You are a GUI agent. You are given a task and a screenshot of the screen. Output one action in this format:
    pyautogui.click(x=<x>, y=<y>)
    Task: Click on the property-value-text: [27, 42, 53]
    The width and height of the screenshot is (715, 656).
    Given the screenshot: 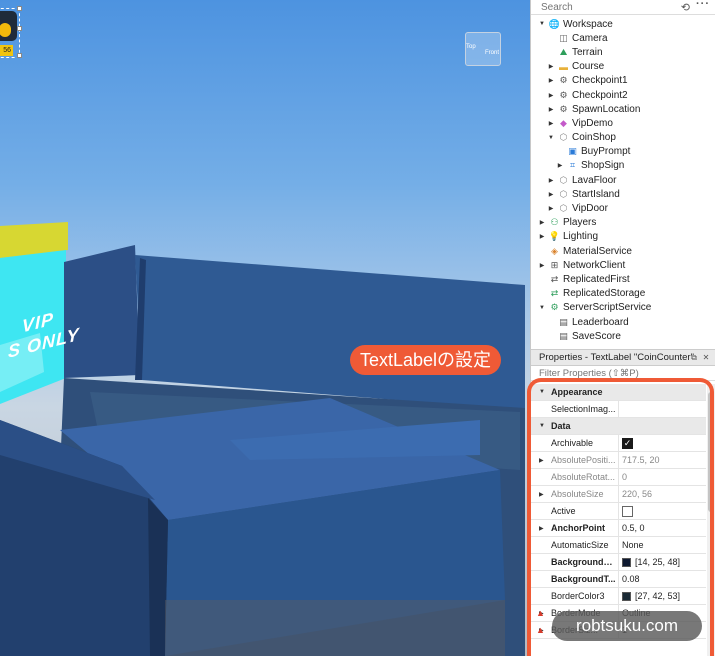 What is the action you would take?
    pyautogui.click(x=658, y=596)
    